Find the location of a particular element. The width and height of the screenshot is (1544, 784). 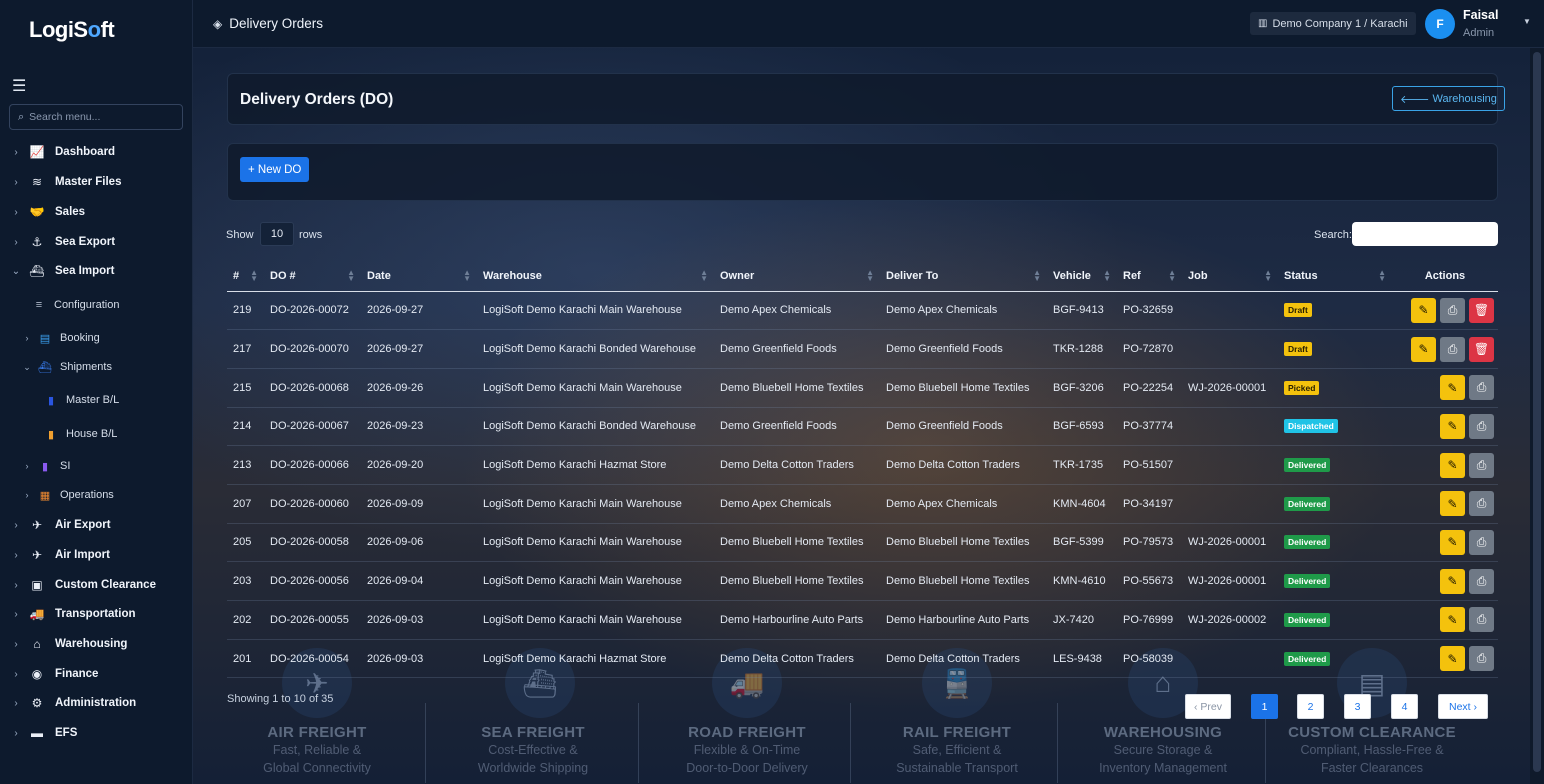

sidebar-subitem-house-bl: ▮ House B/L is located at coordinates (80, 434).